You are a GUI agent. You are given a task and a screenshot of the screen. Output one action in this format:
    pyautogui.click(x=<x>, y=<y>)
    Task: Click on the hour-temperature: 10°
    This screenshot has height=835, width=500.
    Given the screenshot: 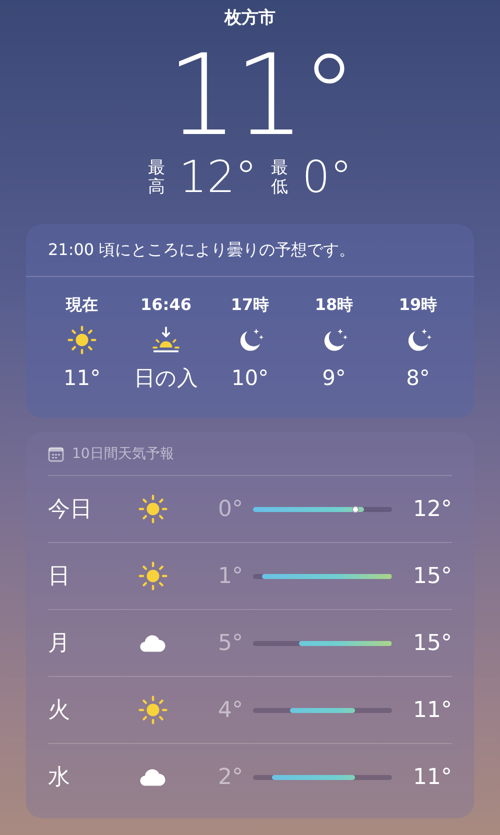 What is the action you would take?
    pyautogui.click(x=250, y=378)
    